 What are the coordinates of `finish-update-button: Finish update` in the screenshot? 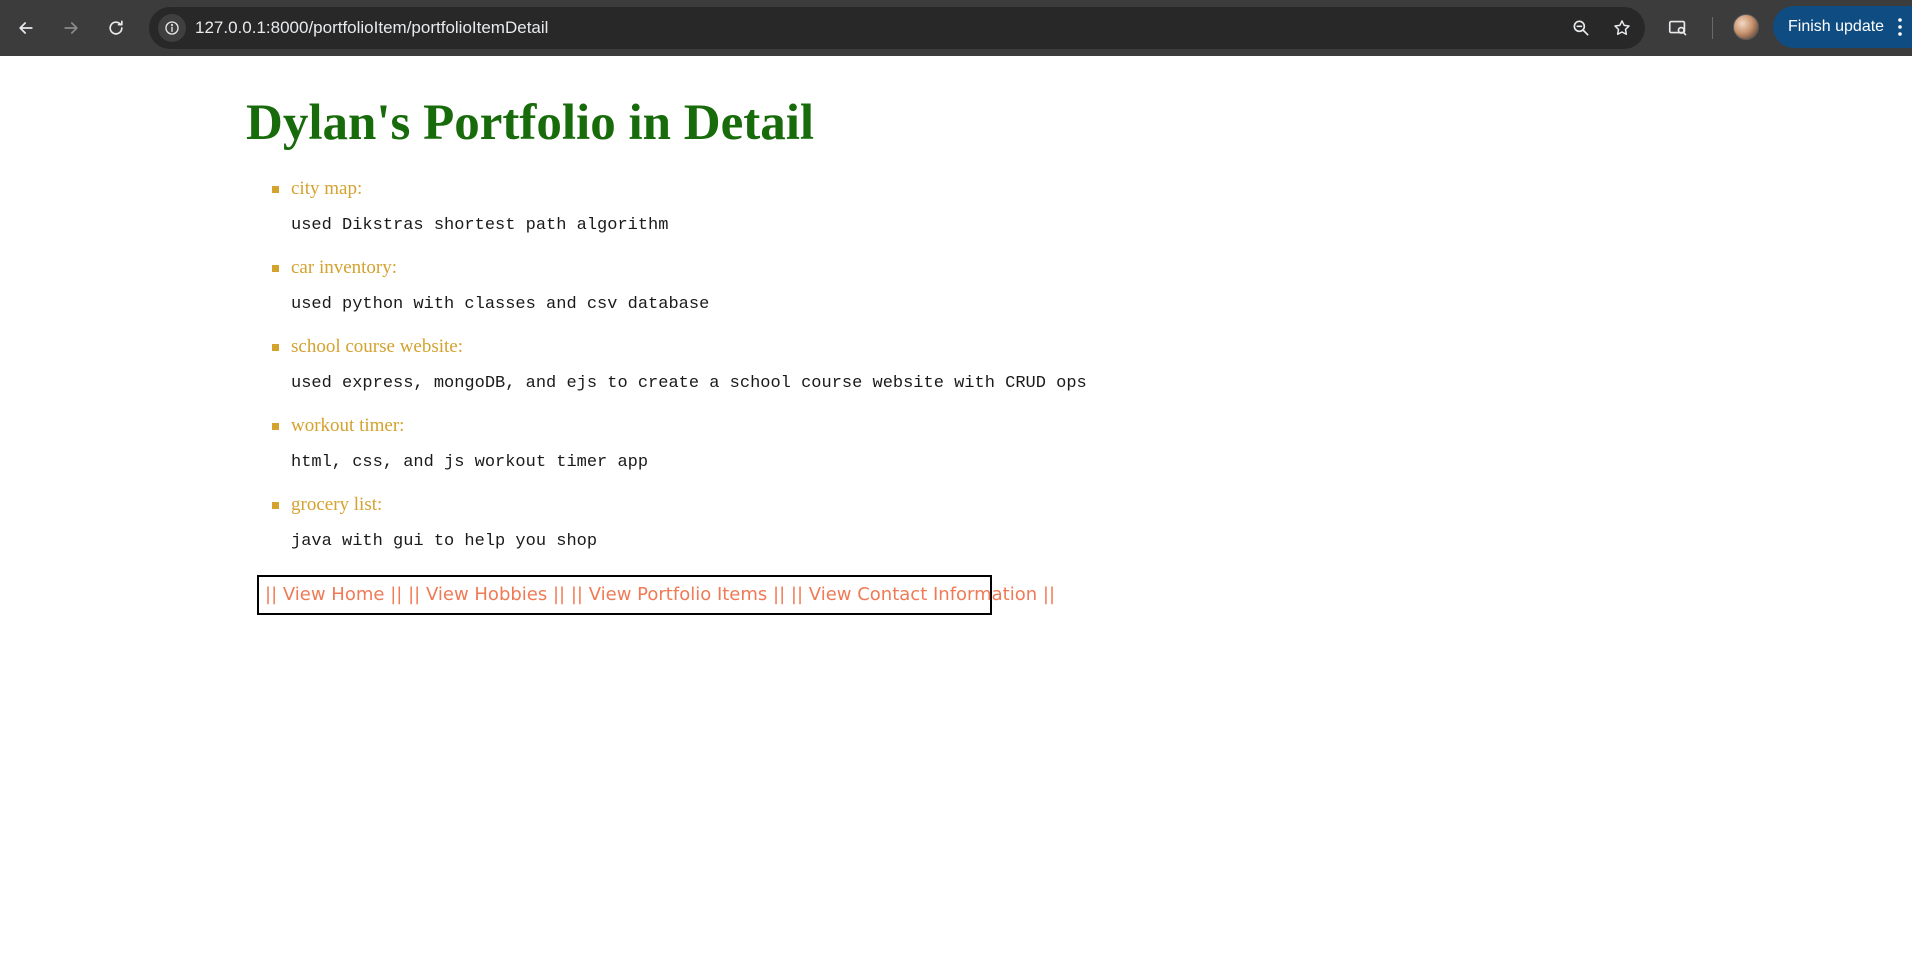 It's located at (1842, 27).